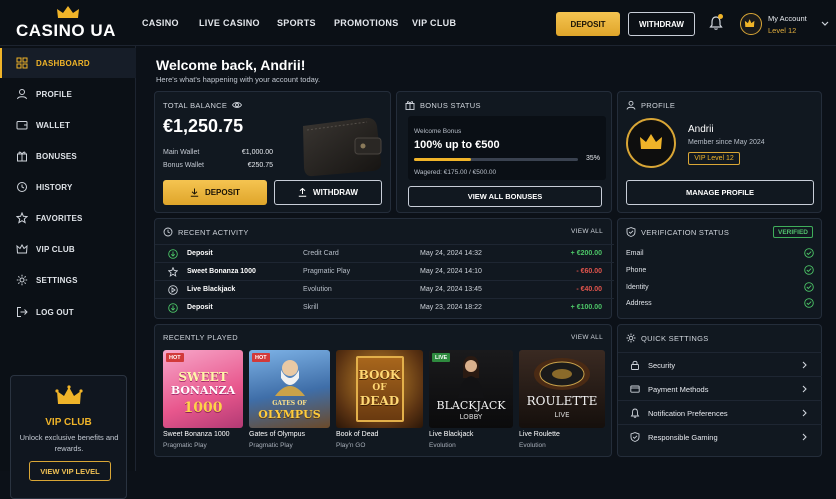 The image size is (836, 499). I want to click on activity-date: May 24, 2024 13:45, so click(451, 289).